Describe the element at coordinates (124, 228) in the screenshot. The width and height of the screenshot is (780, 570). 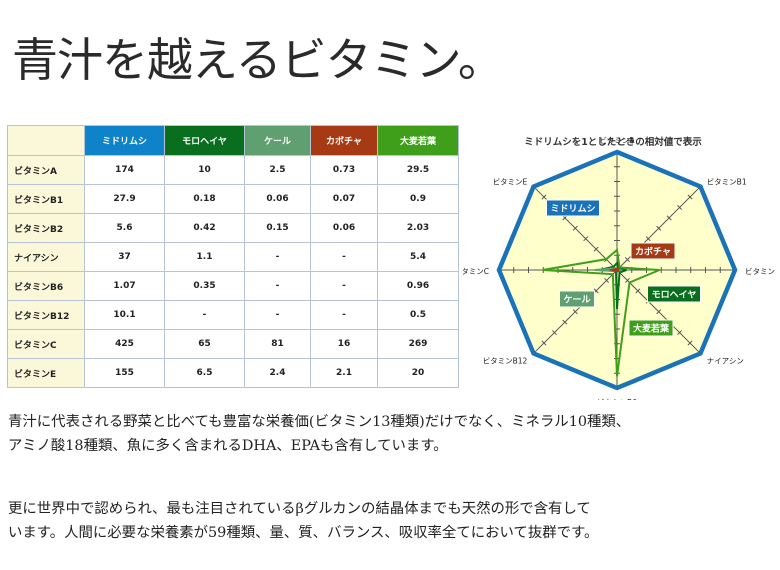
I see `table-cell: 5.6` at that location.